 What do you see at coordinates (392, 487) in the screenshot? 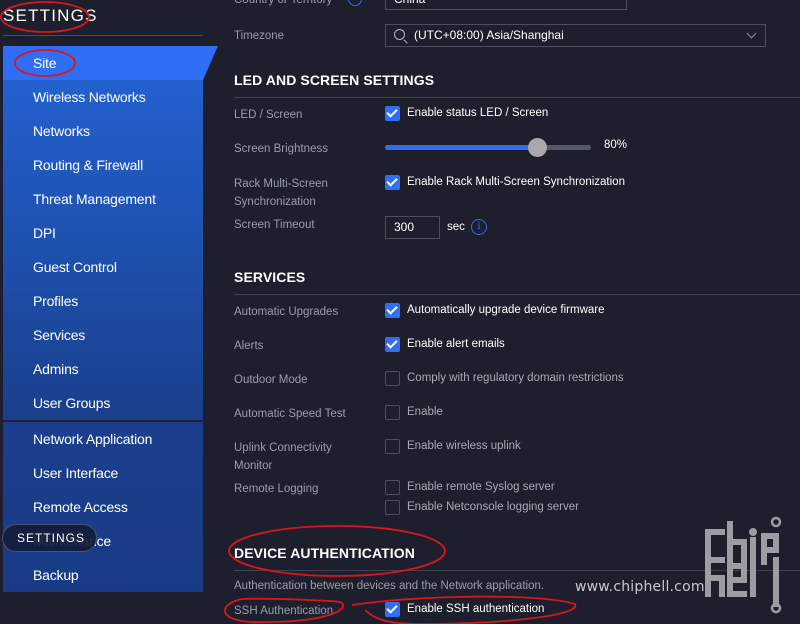
I see `syslog-checkbox` at bounding box center [392, 487].